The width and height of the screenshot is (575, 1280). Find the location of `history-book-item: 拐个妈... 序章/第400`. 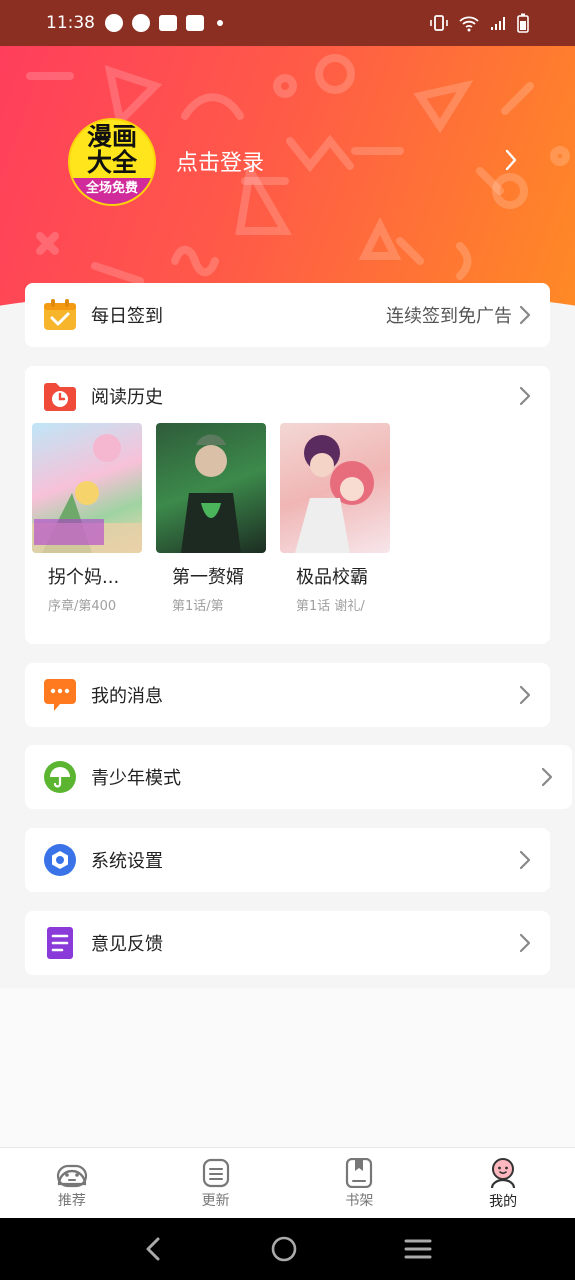

history-book-item: 拐个妈... 序章/第400 is located at coordinates (87, 518).